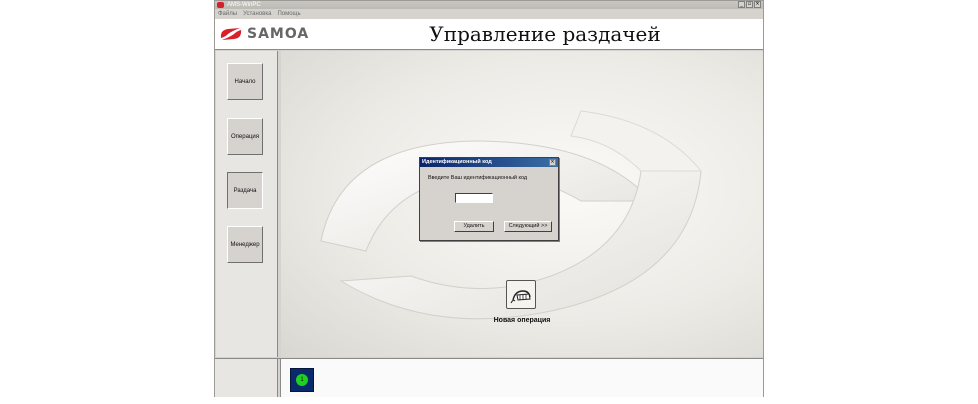 This screenshot has width=978, height=404. I want to click on samoa-logo-icon, so click(231, 34).